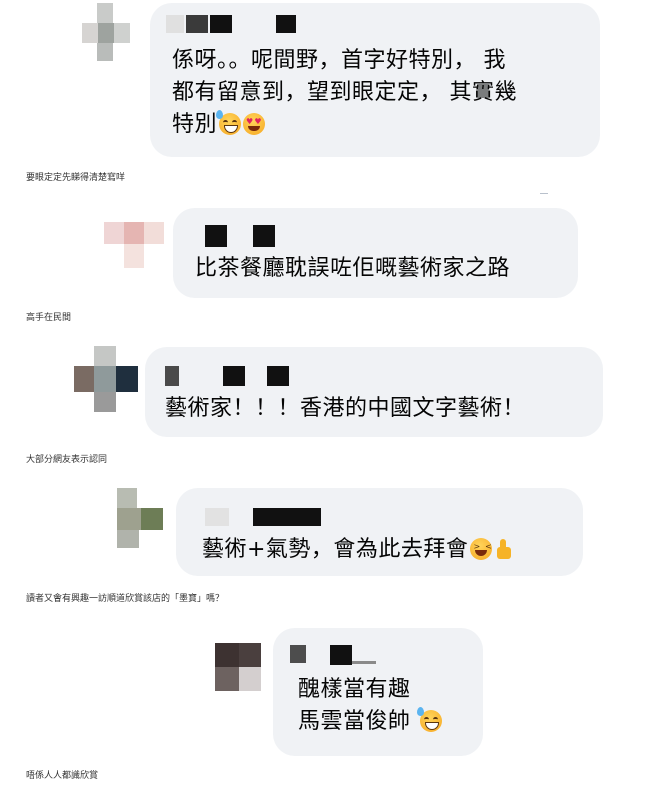  What do you see at coordinates (339, 60) in the screenshot?
I see `comment-text-line: 係呀。。呢間野，首字好特別， 我` at bounding box center [339, 60].